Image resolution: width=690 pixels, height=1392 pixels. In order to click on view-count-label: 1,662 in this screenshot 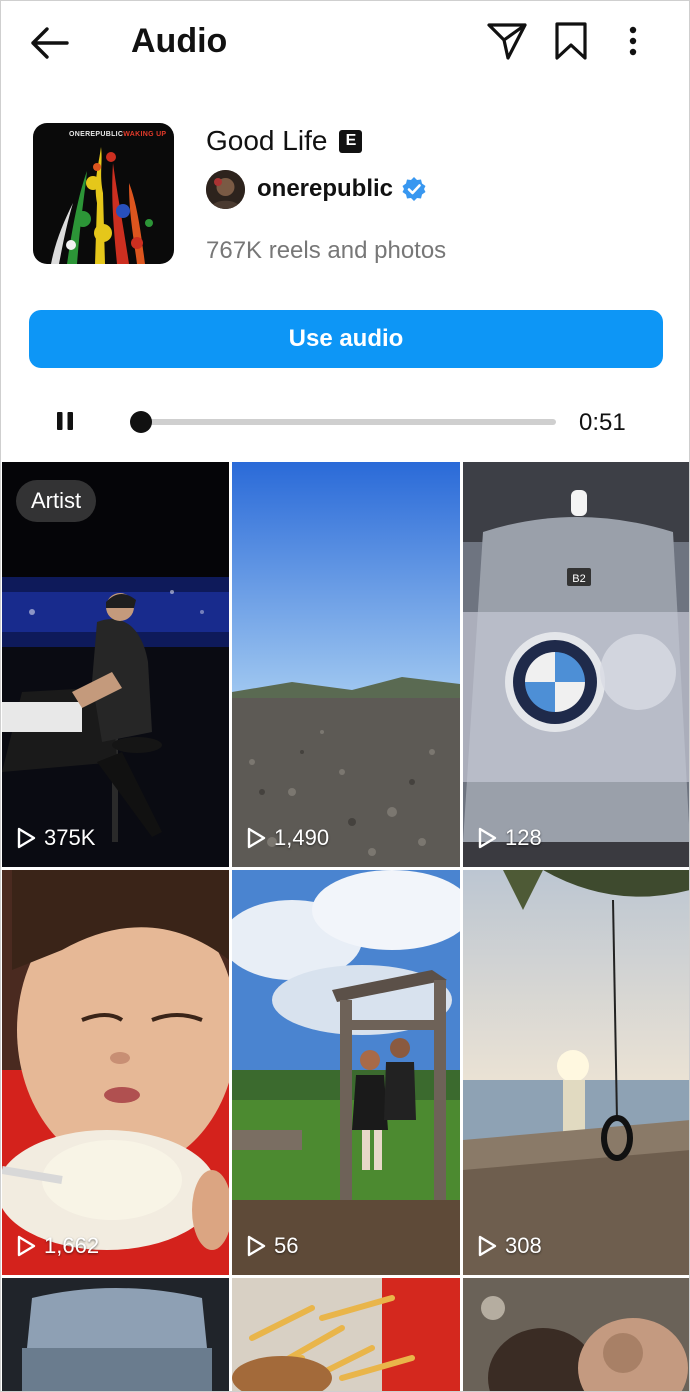, I will do `click(72, 1245)`.